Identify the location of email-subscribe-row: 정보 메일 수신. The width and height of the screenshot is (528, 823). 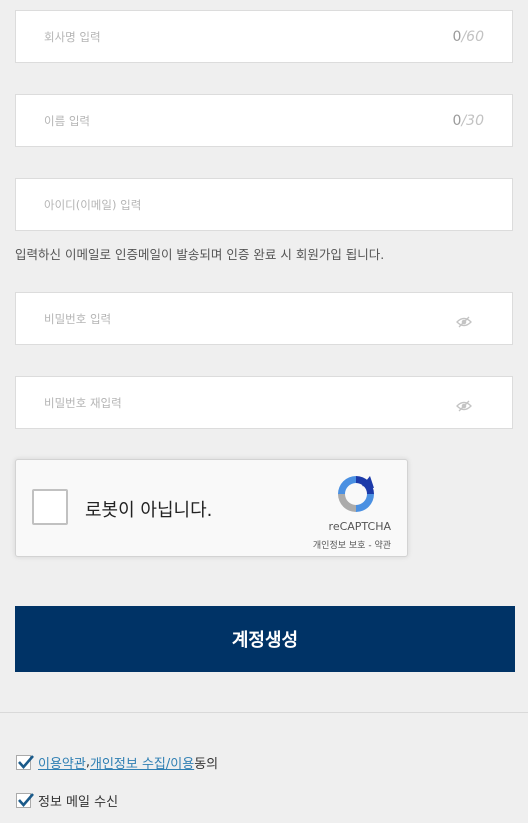
(67, 800).